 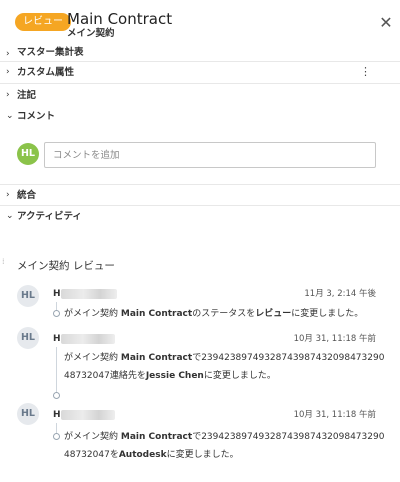 I want to click on section-custom-attributes: › カスタム属性 ⋮, so click(x=200, y=73).